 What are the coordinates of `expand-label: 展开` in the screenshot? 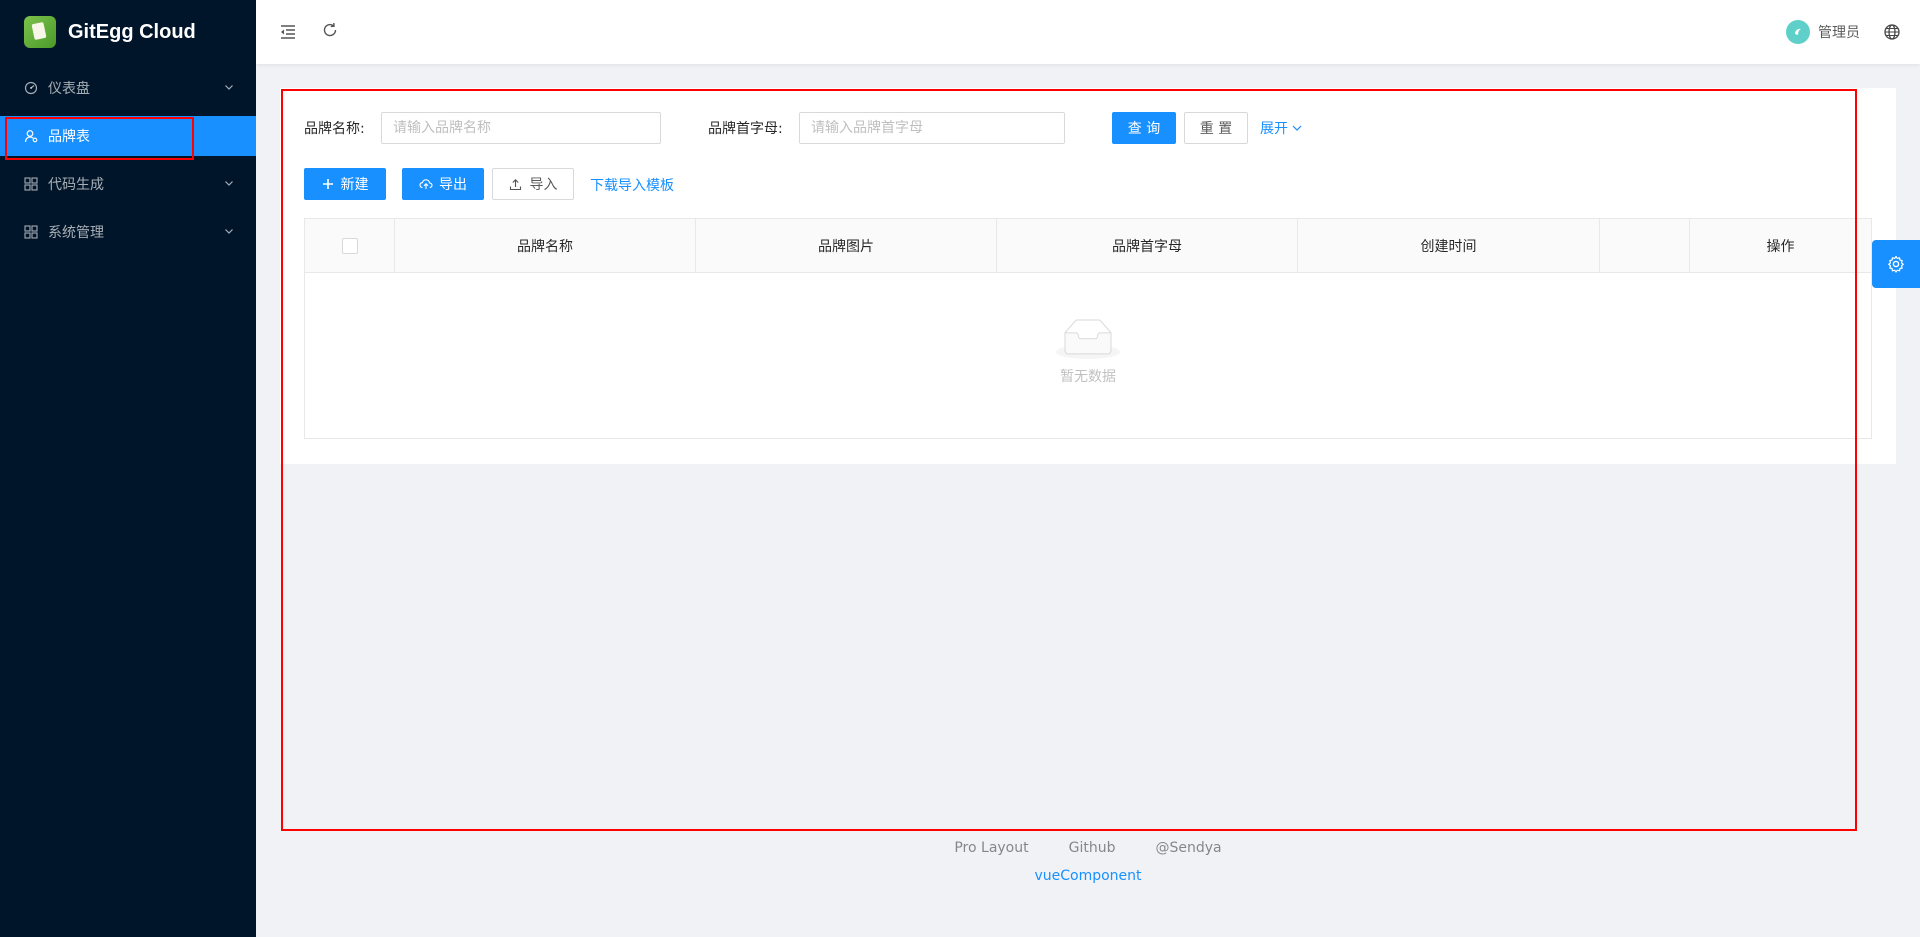 It's located at (1274, 129).